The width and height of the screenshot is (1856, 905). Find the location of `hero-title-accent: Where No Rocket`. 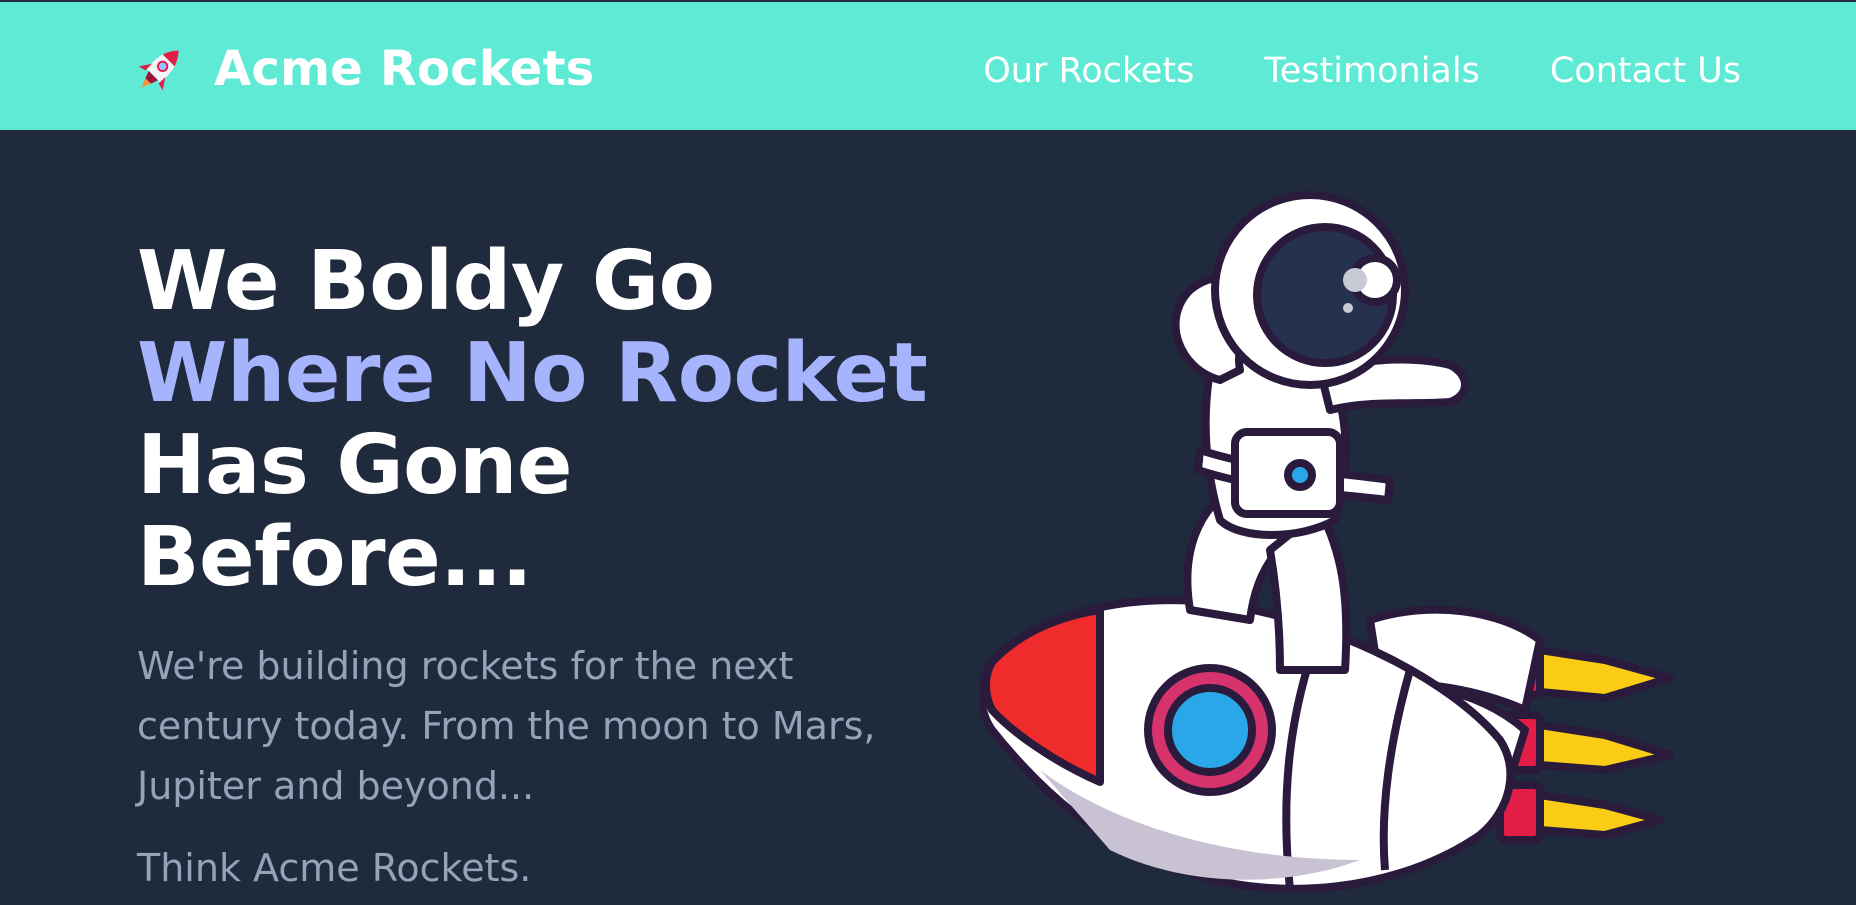

hero-title-accent: Where No Rocket is located at coordinates (532, 373).